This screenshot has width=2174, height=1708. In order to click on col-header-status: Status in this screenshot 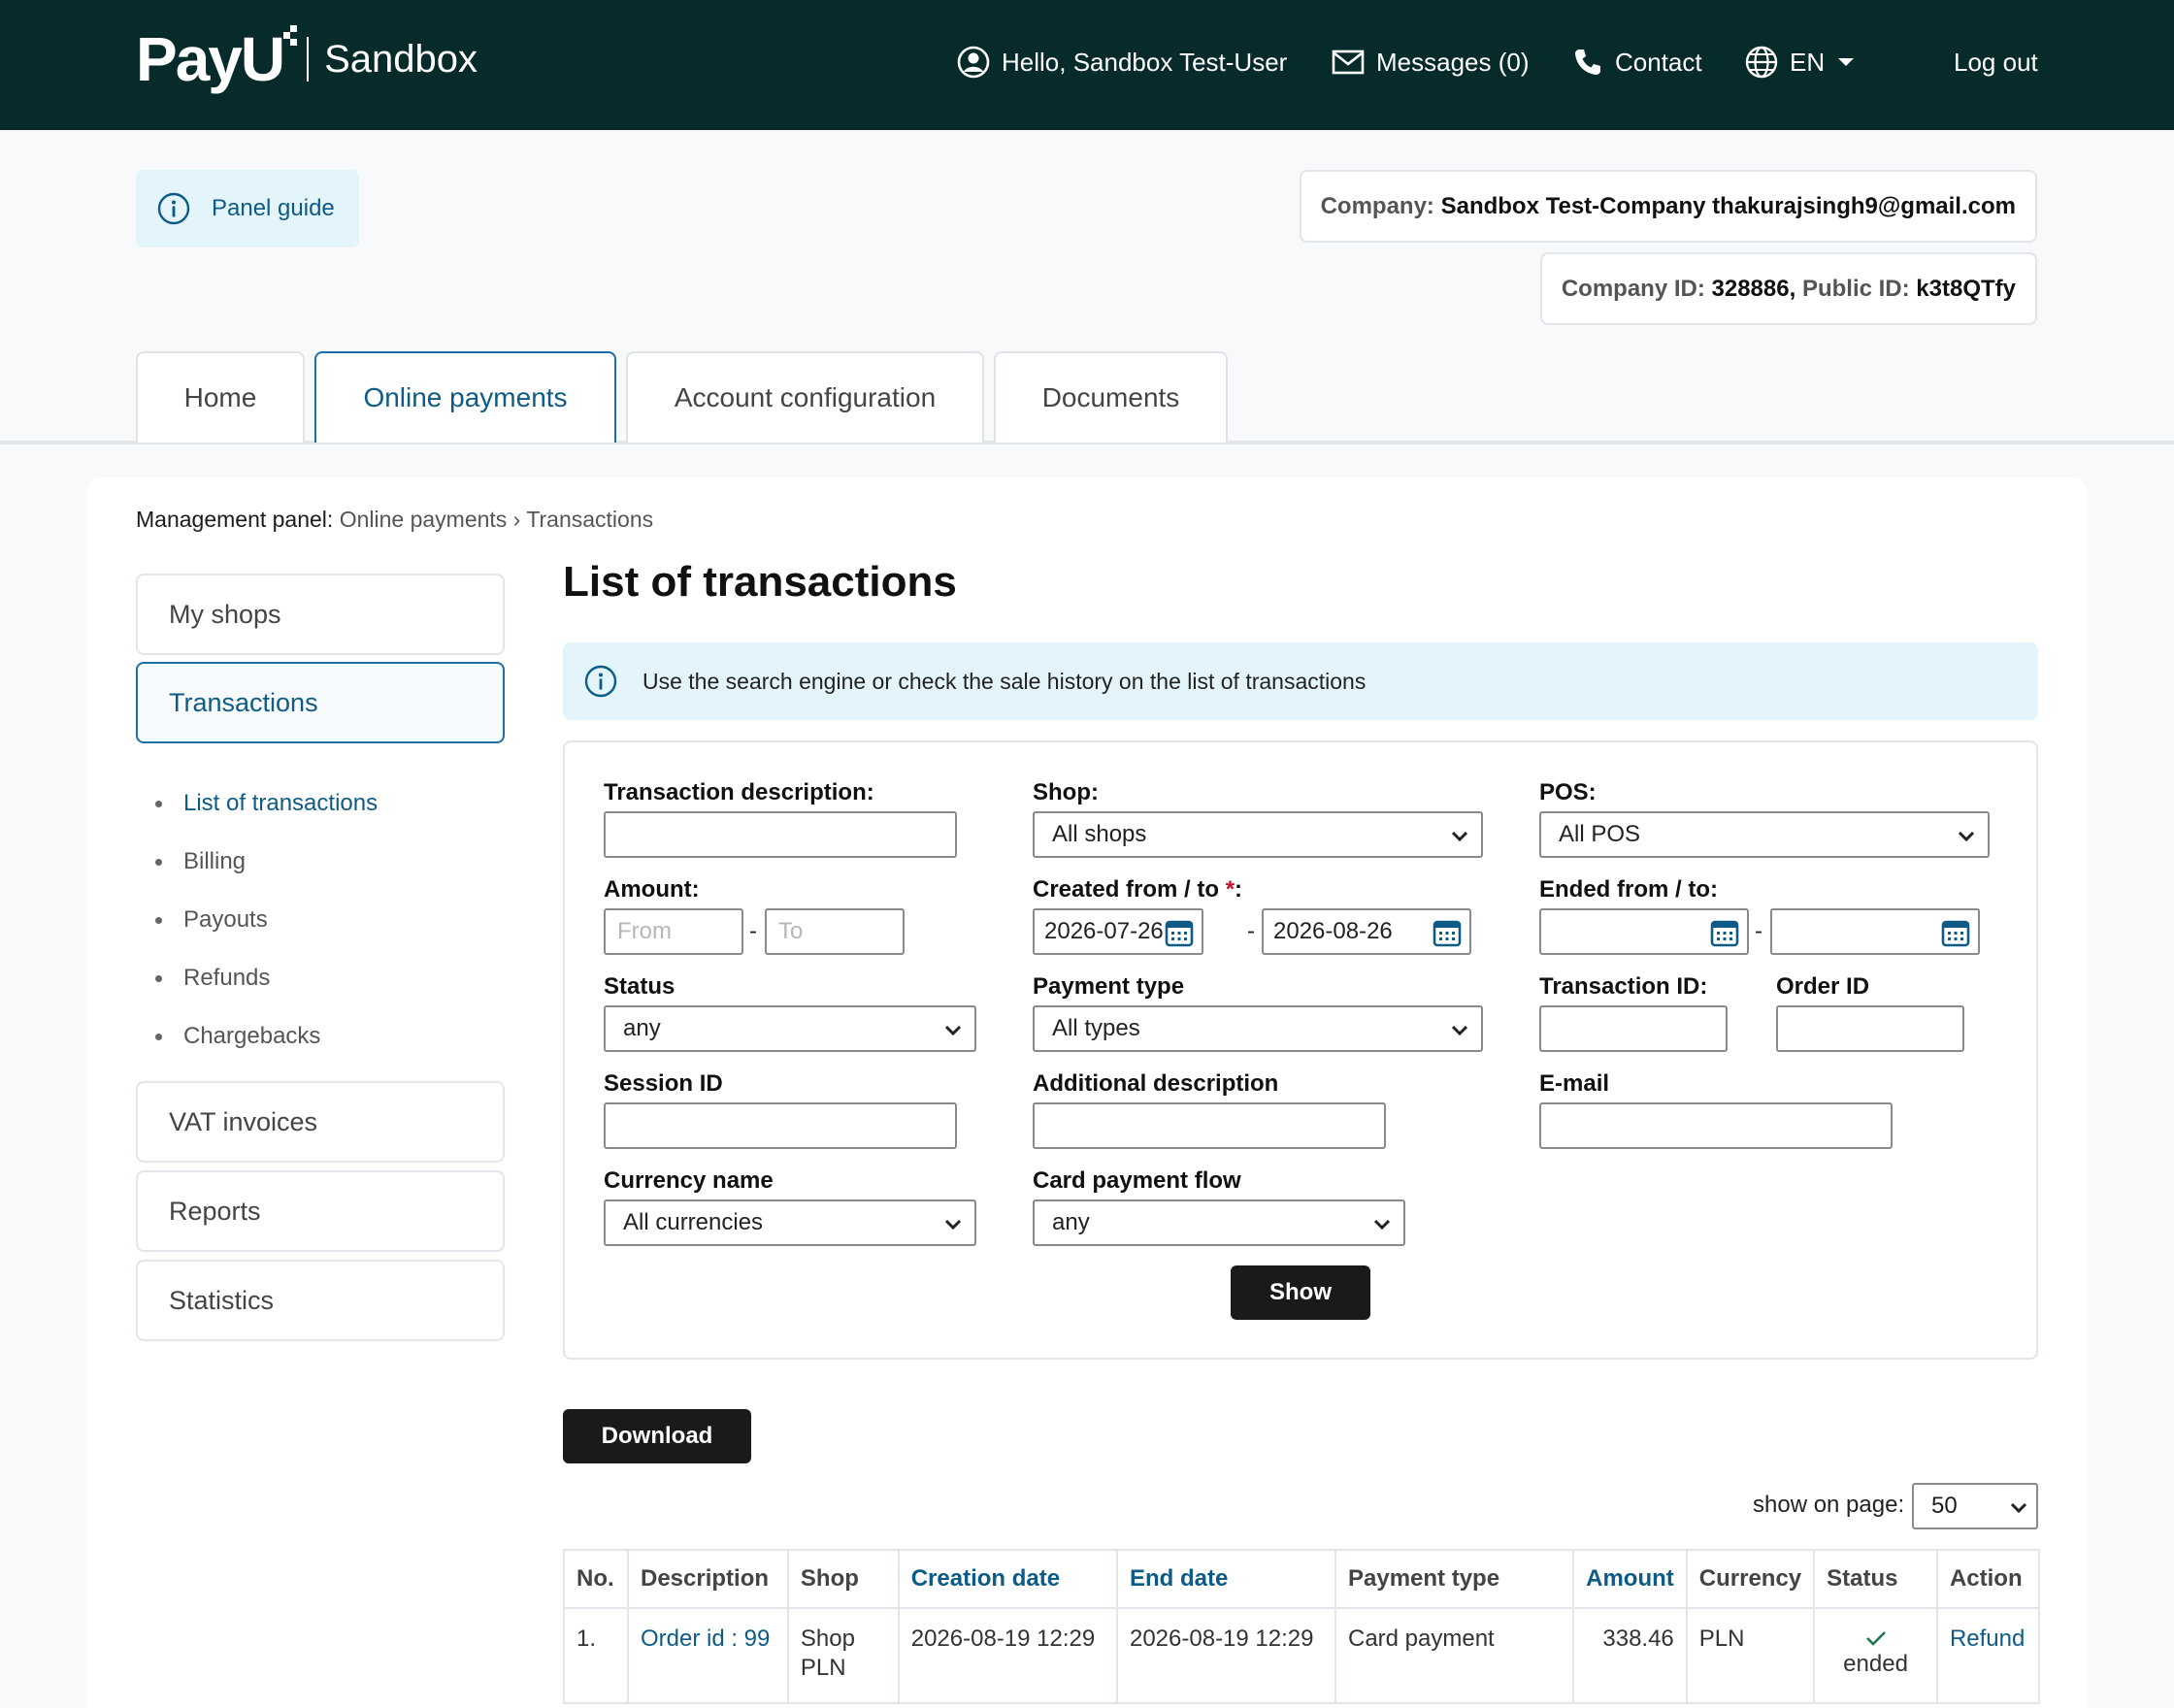, I will do `click(1875, 1579)`.